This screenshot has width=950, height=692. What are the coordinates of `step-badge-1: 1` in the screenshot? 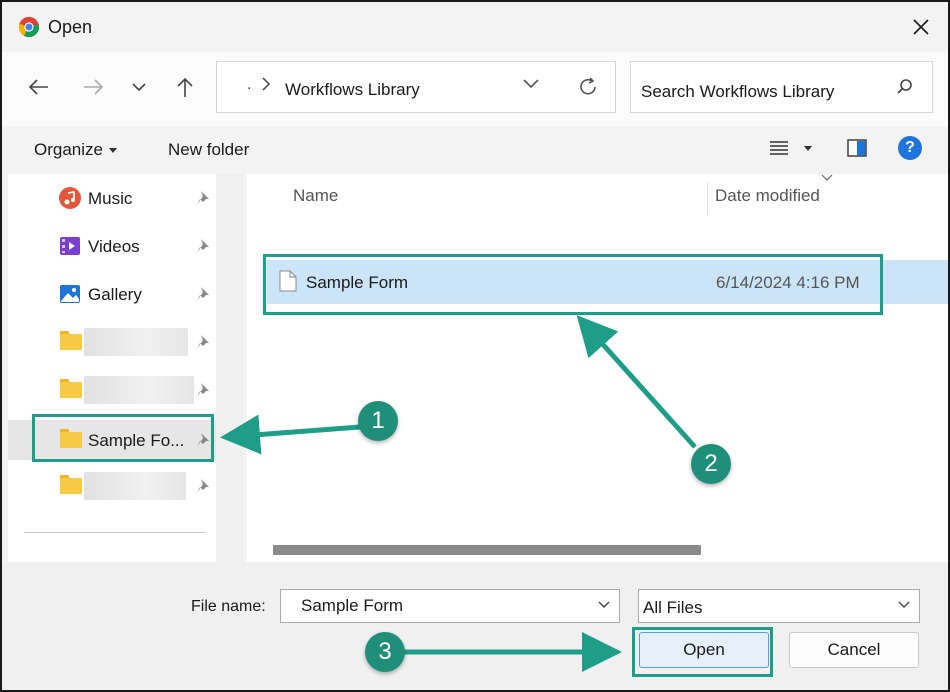 It's located at (378, 421).